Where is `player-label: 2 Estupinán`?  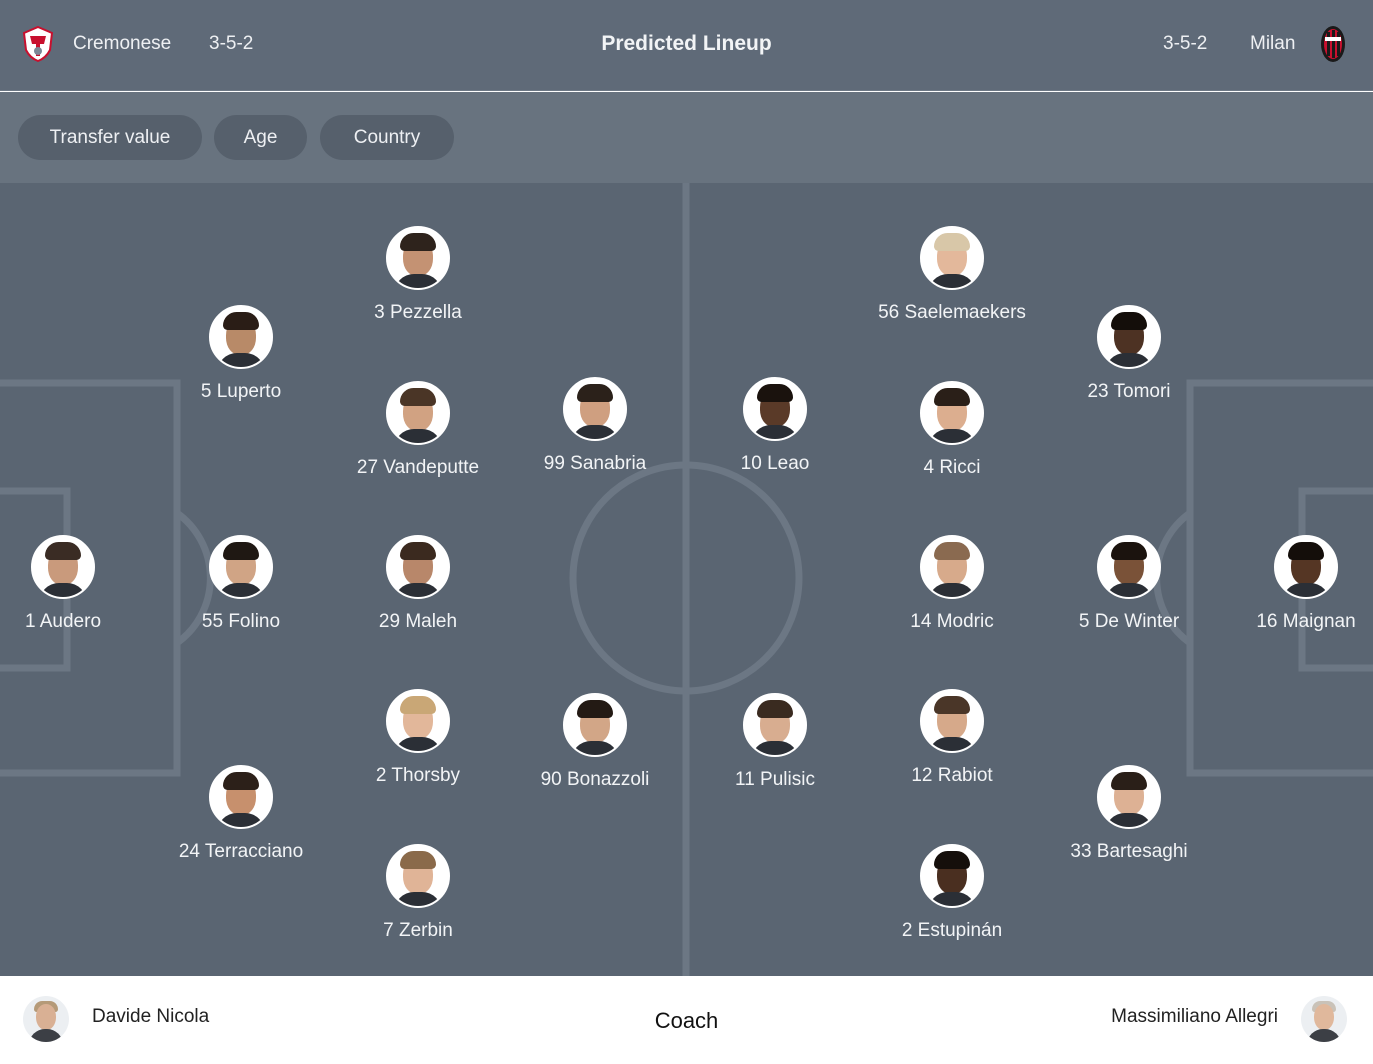 player-label: 2 Estupinán is located at coordinates (952, 930).